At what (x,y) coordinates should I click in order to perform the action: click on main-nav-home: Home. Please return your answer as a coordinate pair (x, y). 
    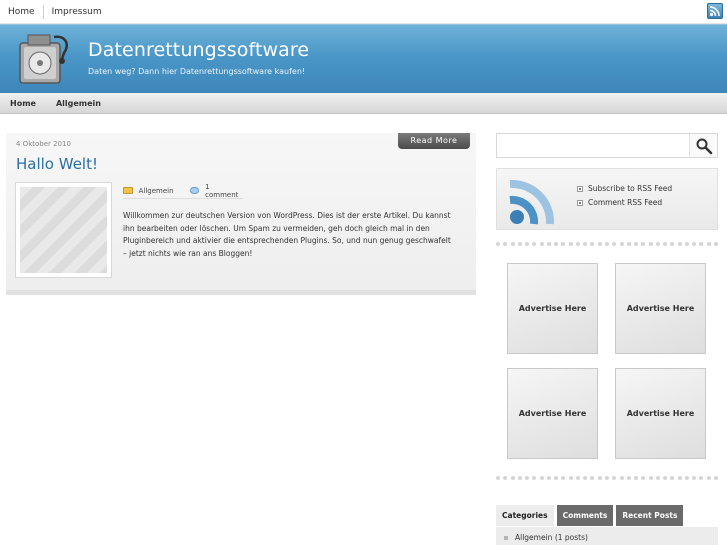
    Looking at the image, I should click on (23, 103).